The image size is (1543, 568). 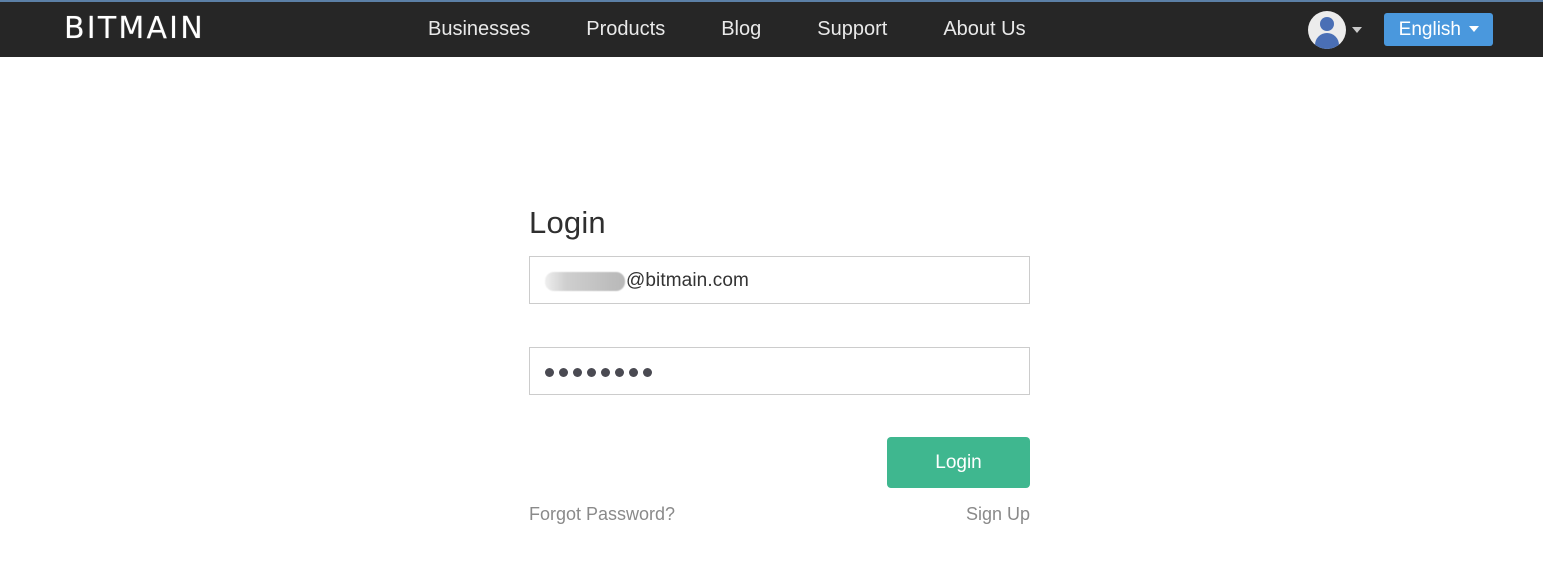 What do you see at coordinates (779, 514) in the screenshot?
I see `form-links: Forgot Password? Sign Up` at bounding box center [779, 514].